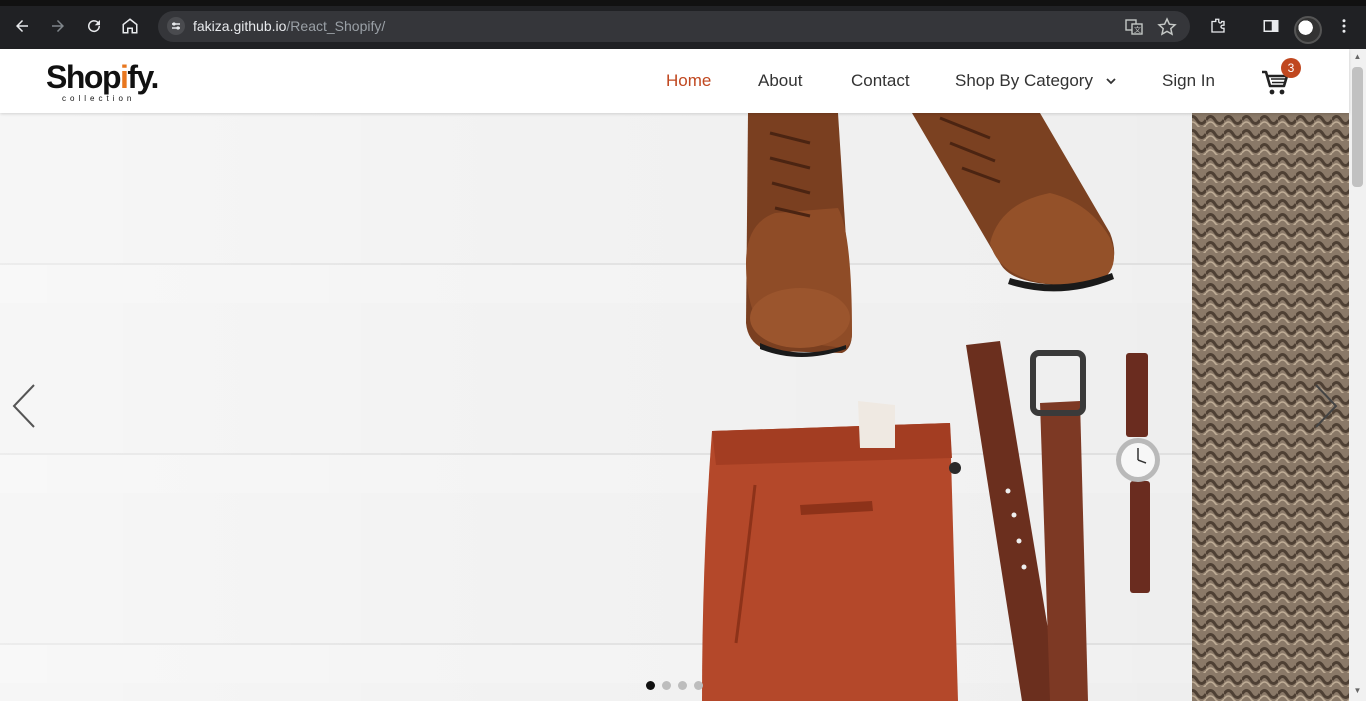 This screenshot has width=1366, height=701. What do you see at coordinates (1218, 26) in the screenshot?
I see `extensions-icon` at bounding box center [1218, 26].